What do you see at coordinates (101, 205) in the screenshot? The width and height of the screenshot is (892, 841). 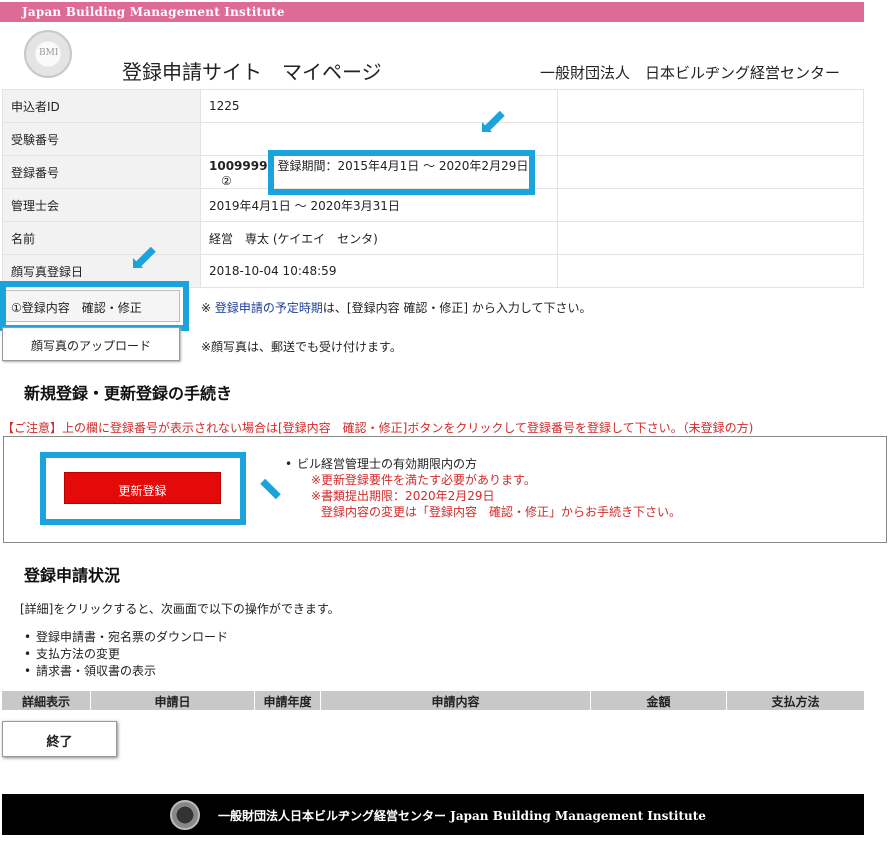 I see `council-label: 管理士会` at bounding box center [101, 205].